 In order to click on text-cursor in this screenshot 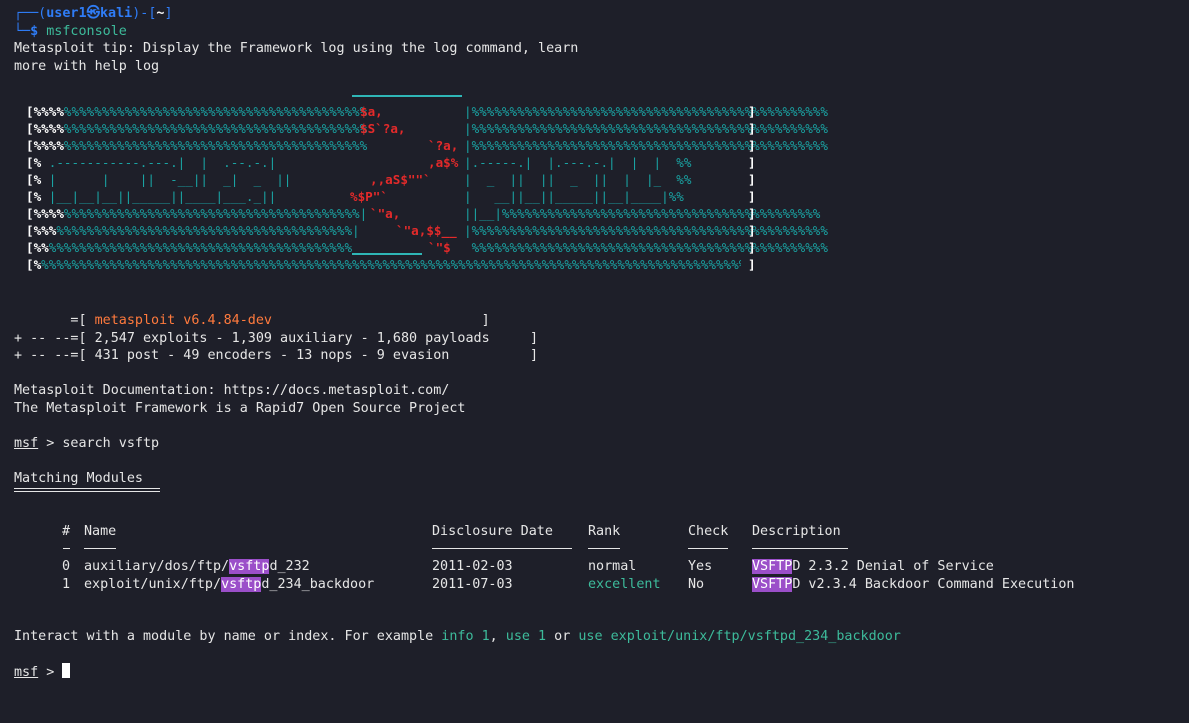, I will do `click(66, 670)`.